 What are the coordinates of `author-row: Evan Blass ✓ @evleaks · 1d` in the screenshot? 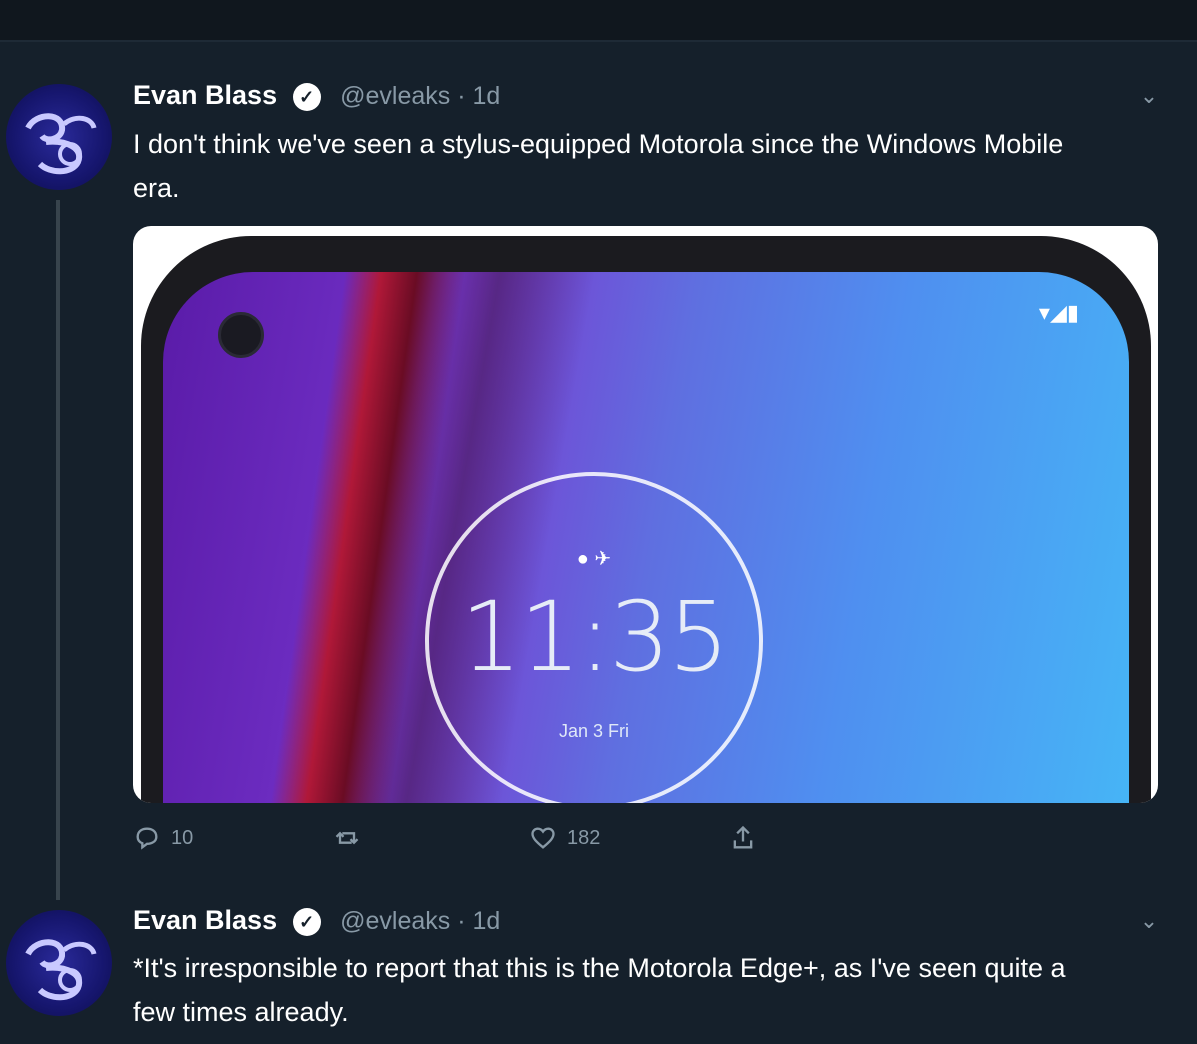 It's located at (316, 920).